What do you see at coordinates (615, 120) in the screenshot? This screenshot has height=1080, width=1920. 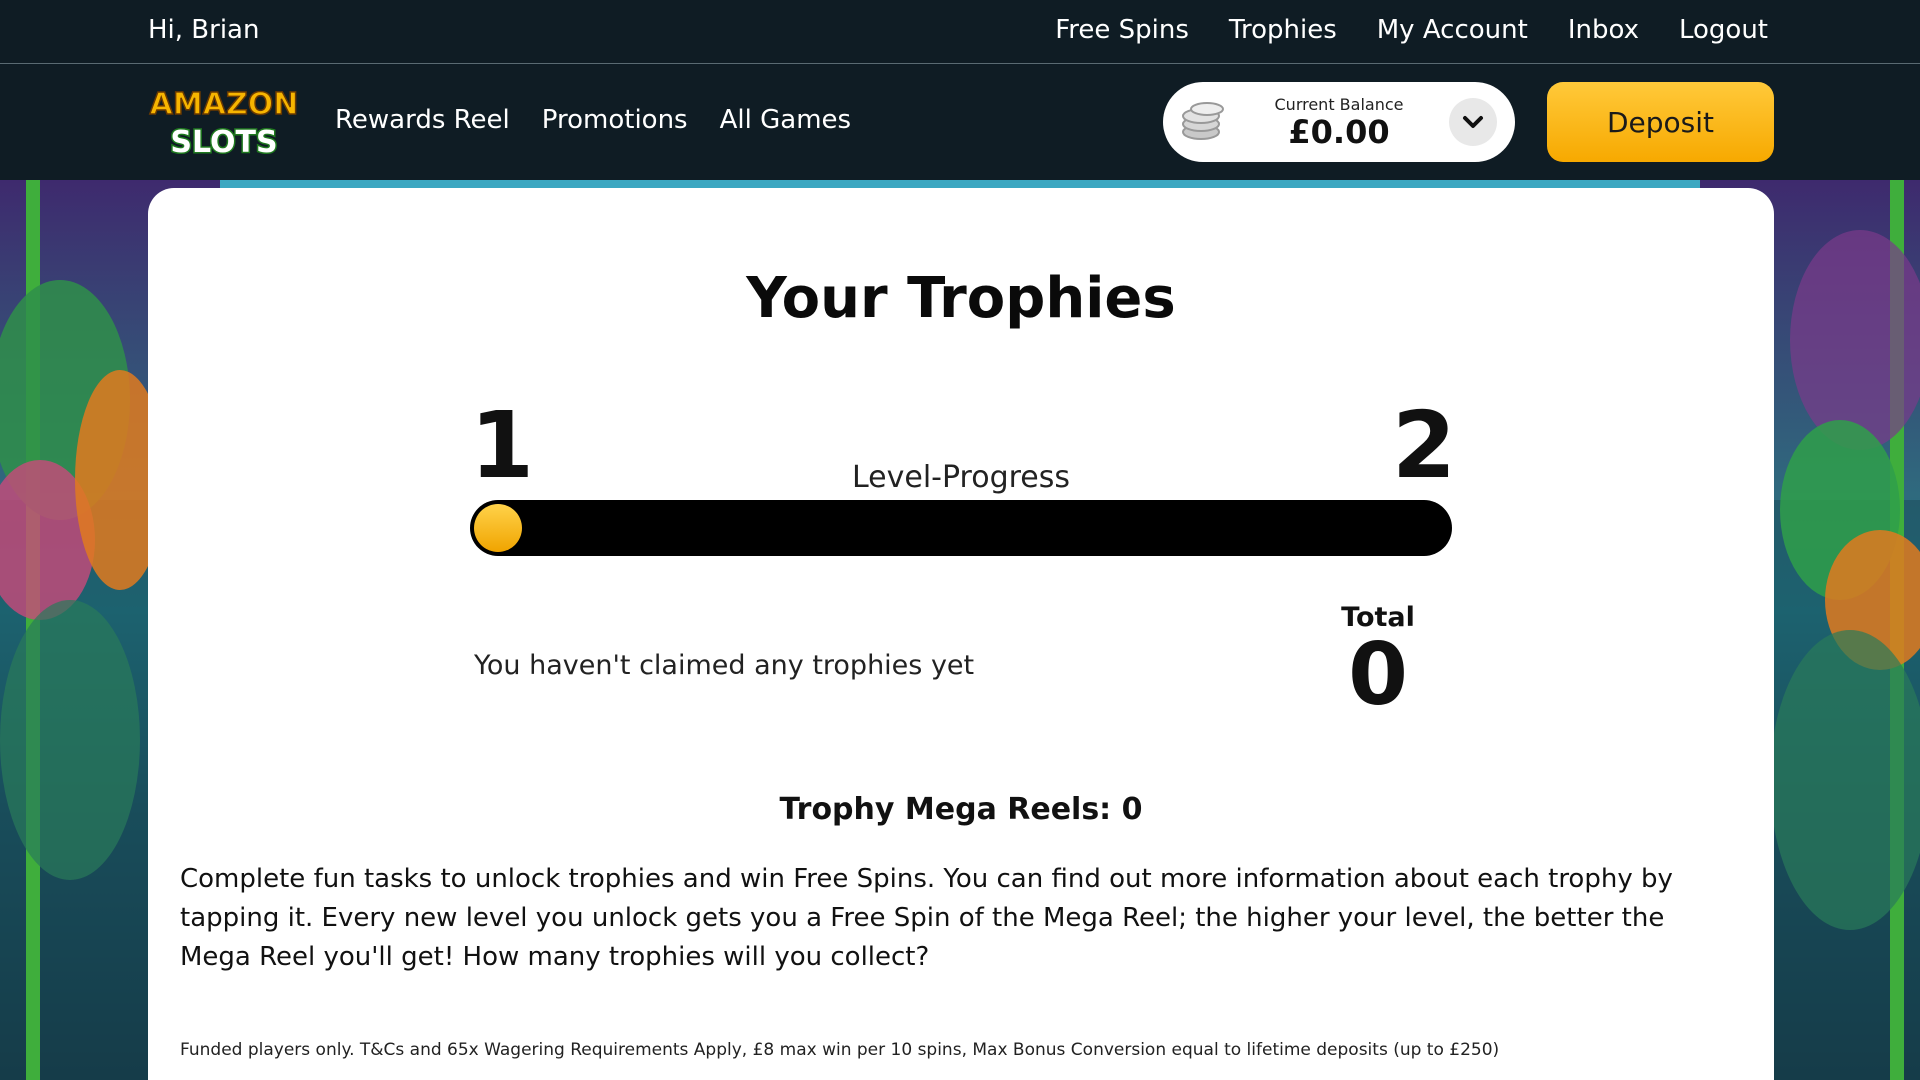 I see `nav-promotions: Promotions` at bounding box center [615, 120].